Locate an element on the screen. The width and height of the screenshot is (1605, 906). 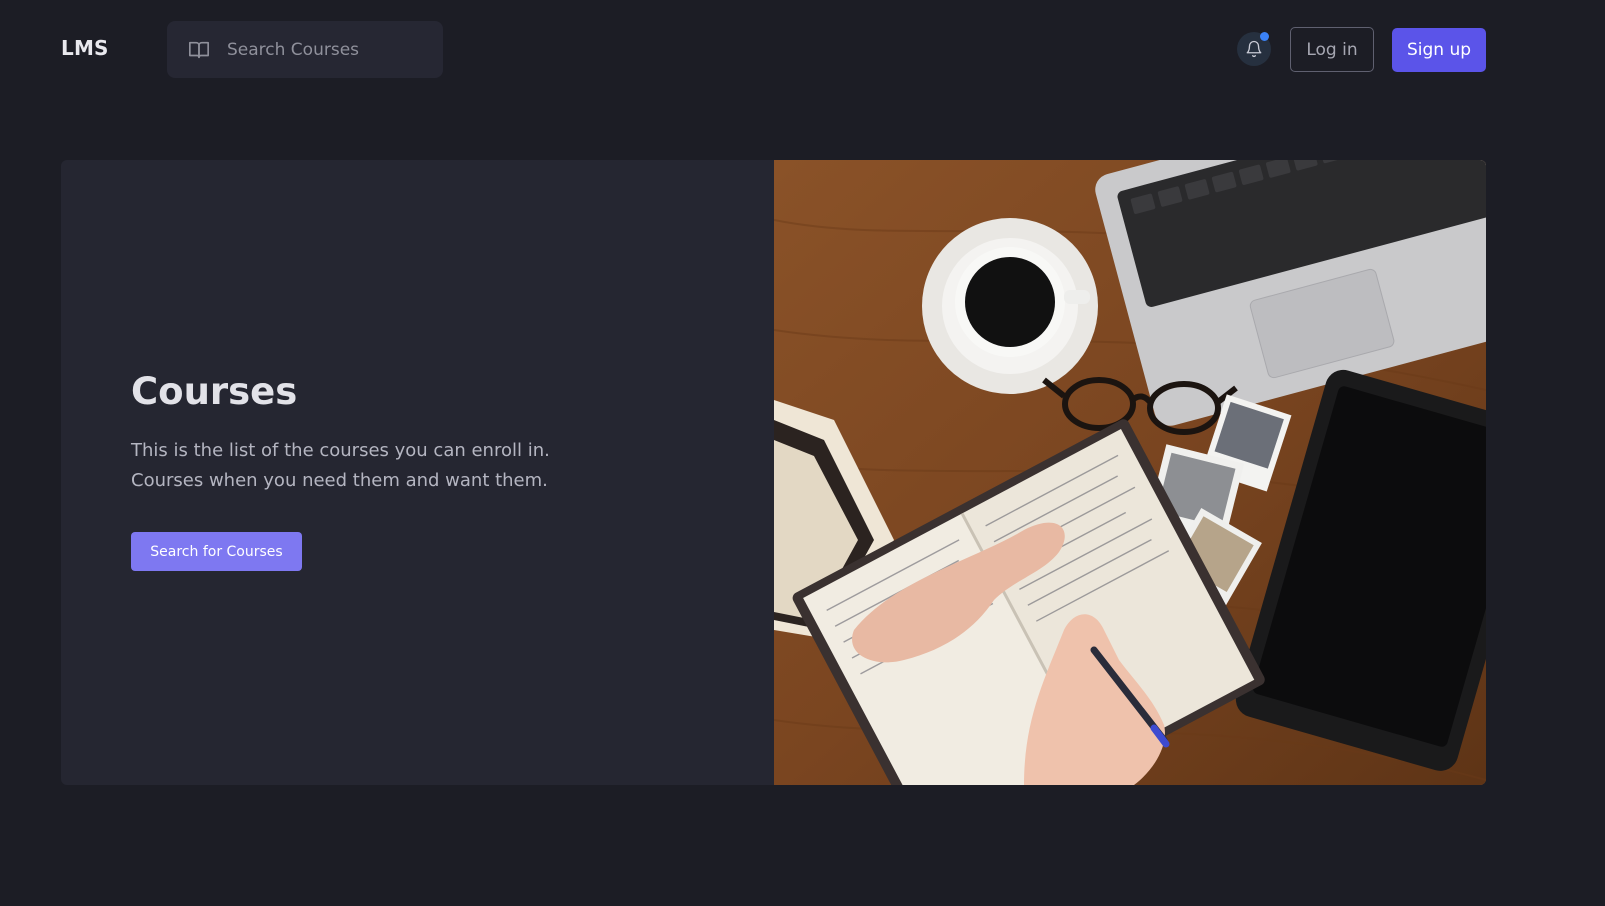
search-input is located at coordinates (327, 49).